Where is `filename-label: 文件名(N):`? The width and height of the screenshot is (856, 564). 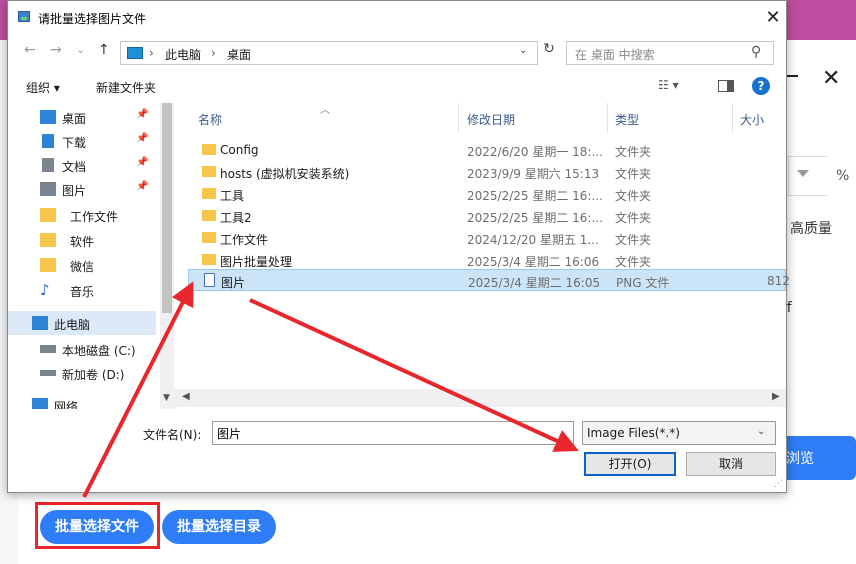 filename-label: 文件名(N): is located at coordinates (172, 435).